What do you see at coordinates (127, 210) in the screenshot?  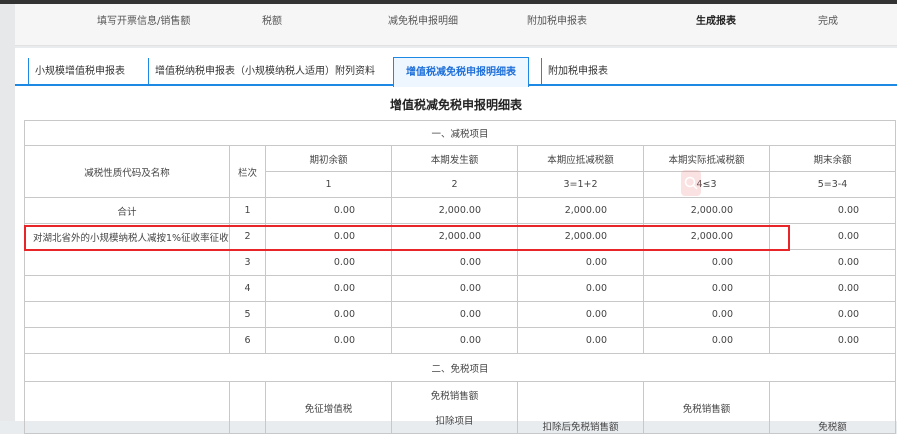 I see `row-name: 合计` at bounding box center [127, 210].